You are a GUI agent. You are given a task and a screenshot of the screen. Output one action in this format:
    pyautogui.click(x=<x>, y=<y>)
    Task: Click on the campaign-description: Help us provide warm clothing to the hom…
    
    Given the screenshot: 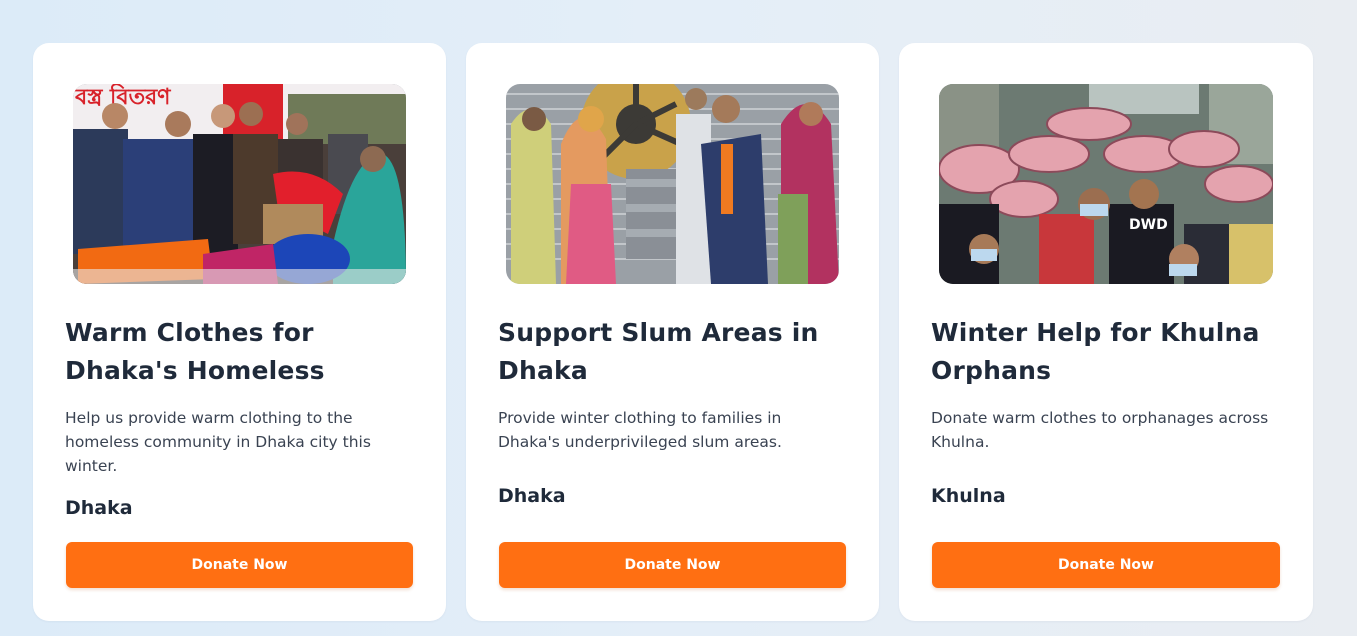 What is the action you would take?
    pyautogui.click(x=218, y=442)
    